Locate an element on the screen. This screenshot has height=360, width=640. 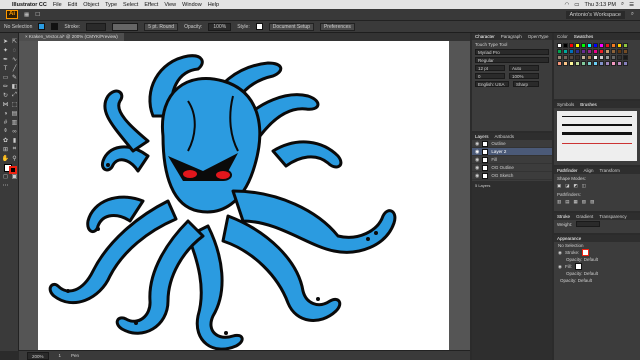
fill-swatch is located at coordinates (578, 266).